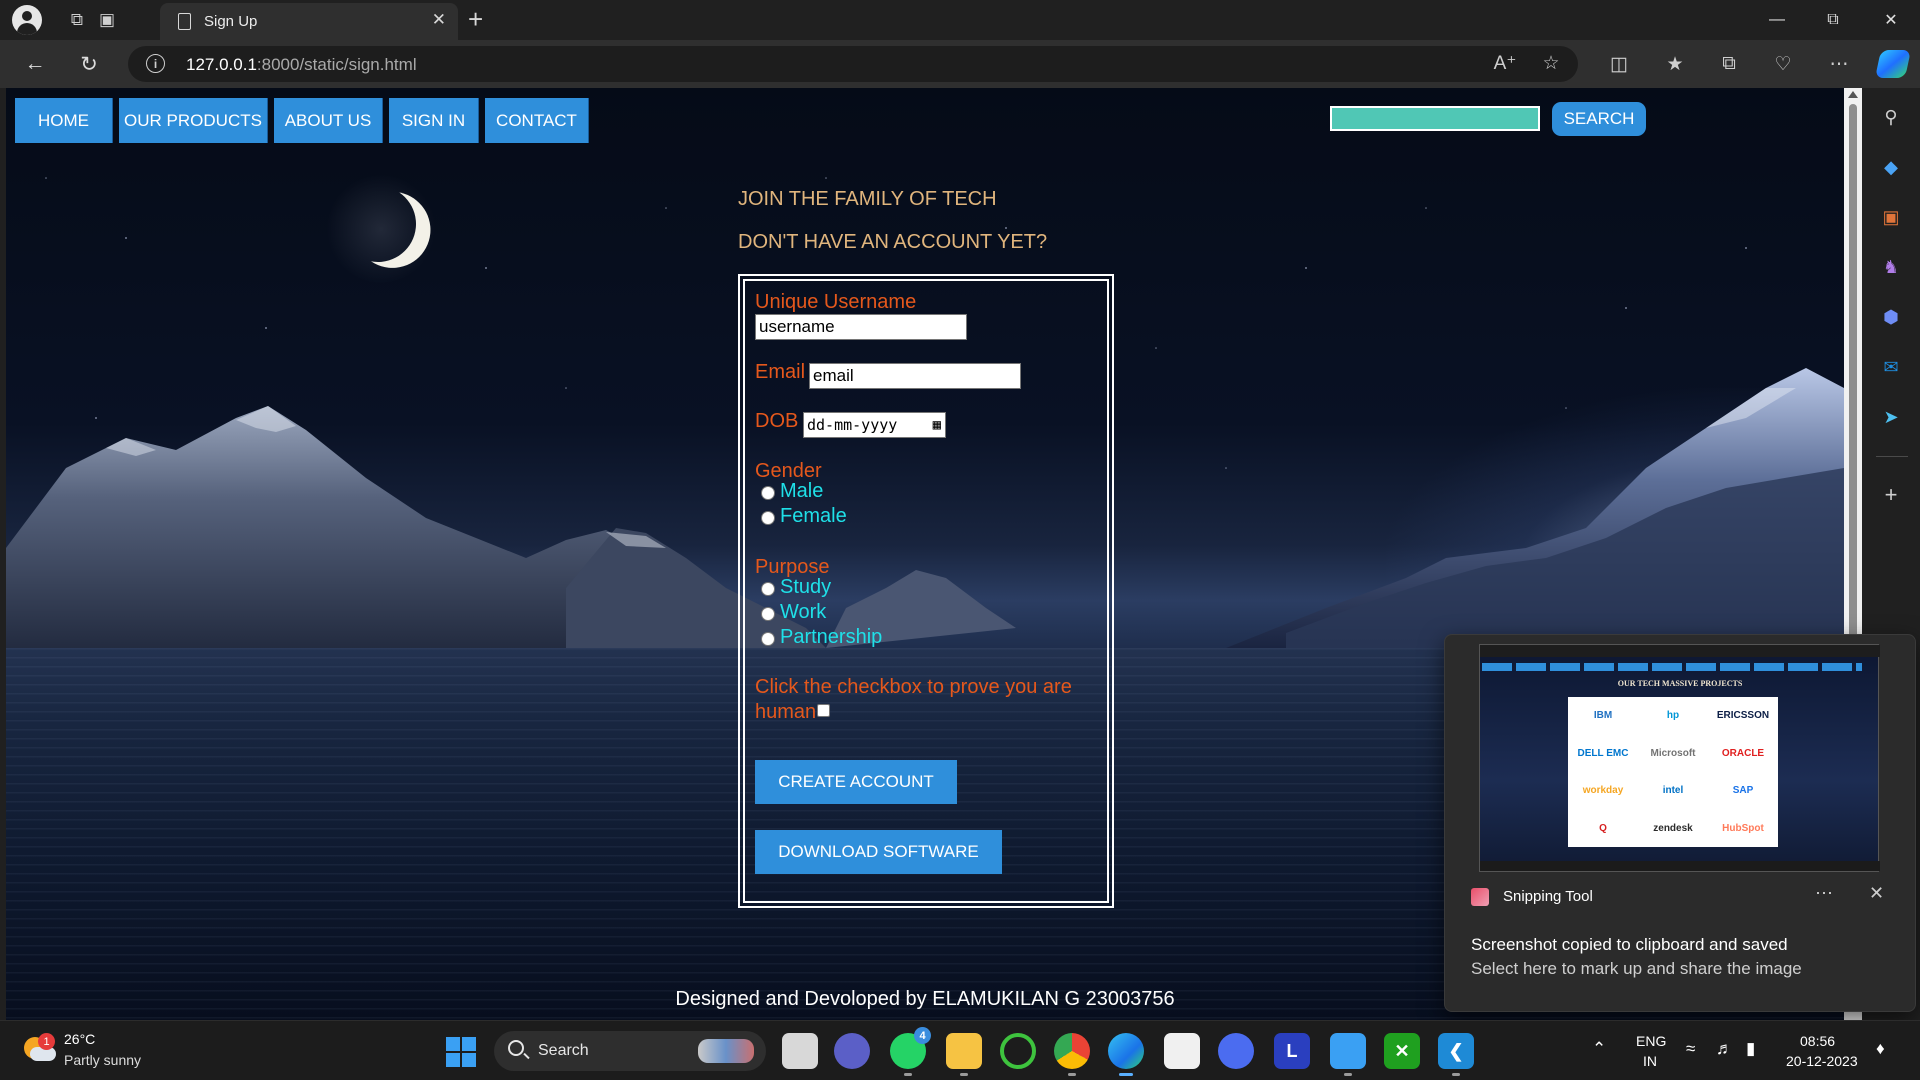 Image resolution: width=1920 pixels, height=1080 pixels. What do you see at coordinates (1853, 94) in the screenshot?
I see `scroll-up-arrow-icon` at bounding box center [1853, 94].